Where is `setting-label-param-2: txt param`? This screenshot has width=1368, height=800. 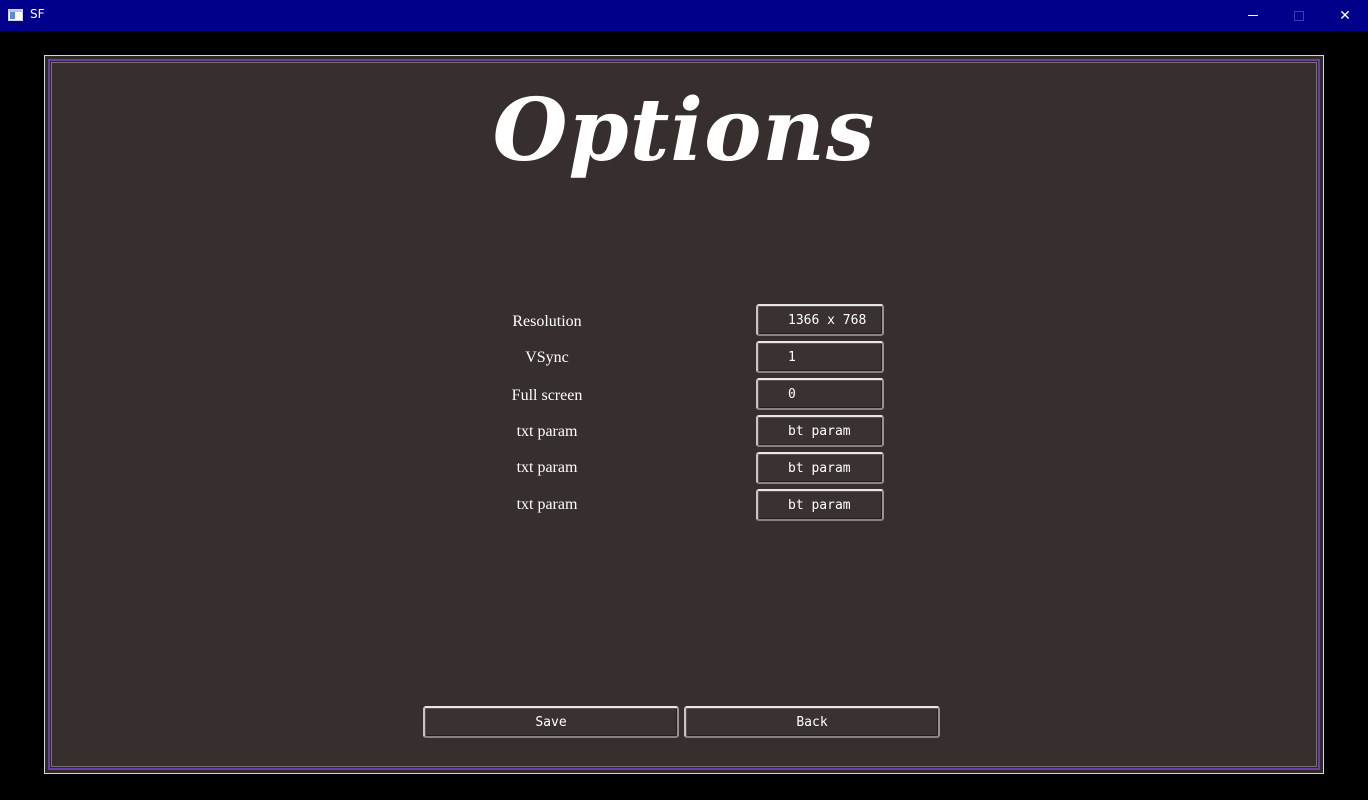
setting-label-param-2: txt param is located at coordinates (547, 467).